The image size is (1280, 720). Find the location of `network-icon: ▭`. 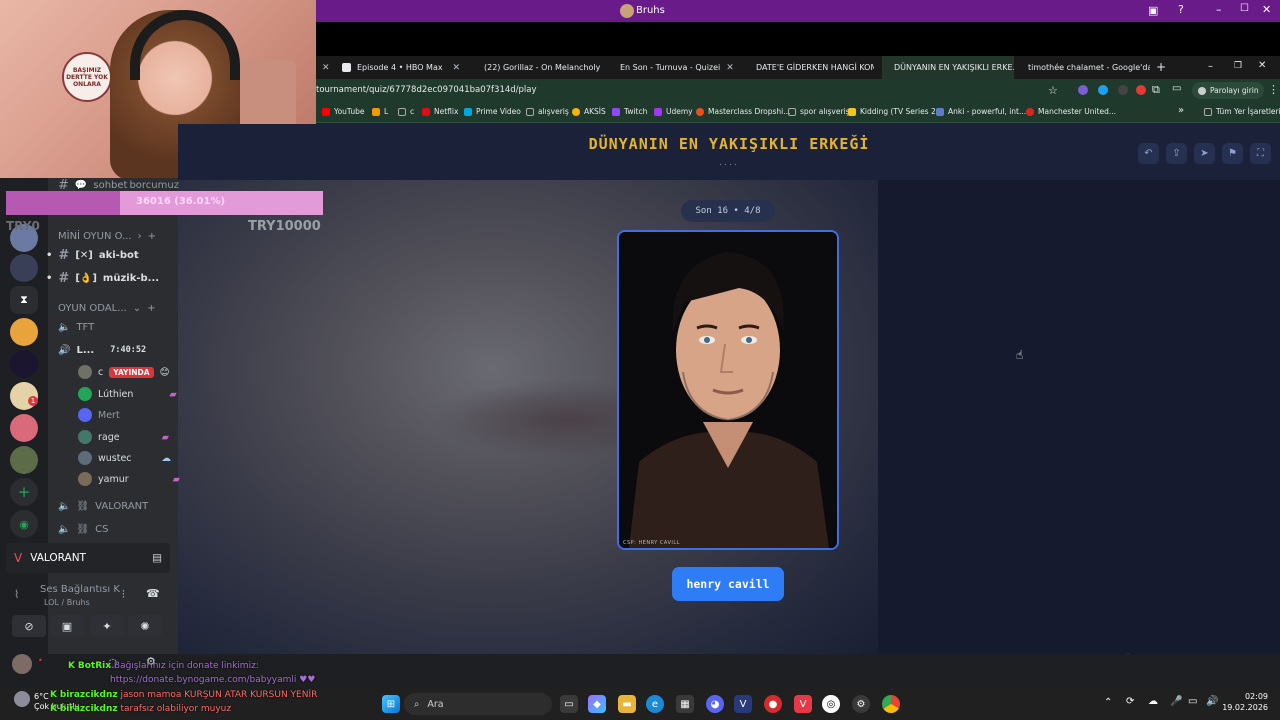

network-icon: ▭ is located at coordinates (1192, 701).